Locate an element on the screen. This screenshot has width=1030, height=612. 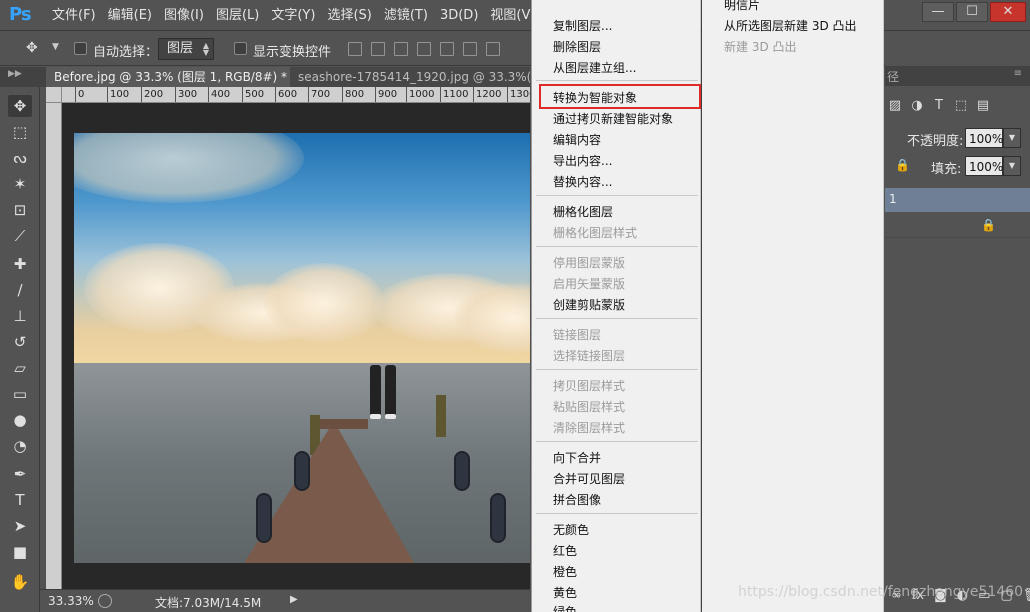
opacity-input: 100% is located at coordinates (984, 138).